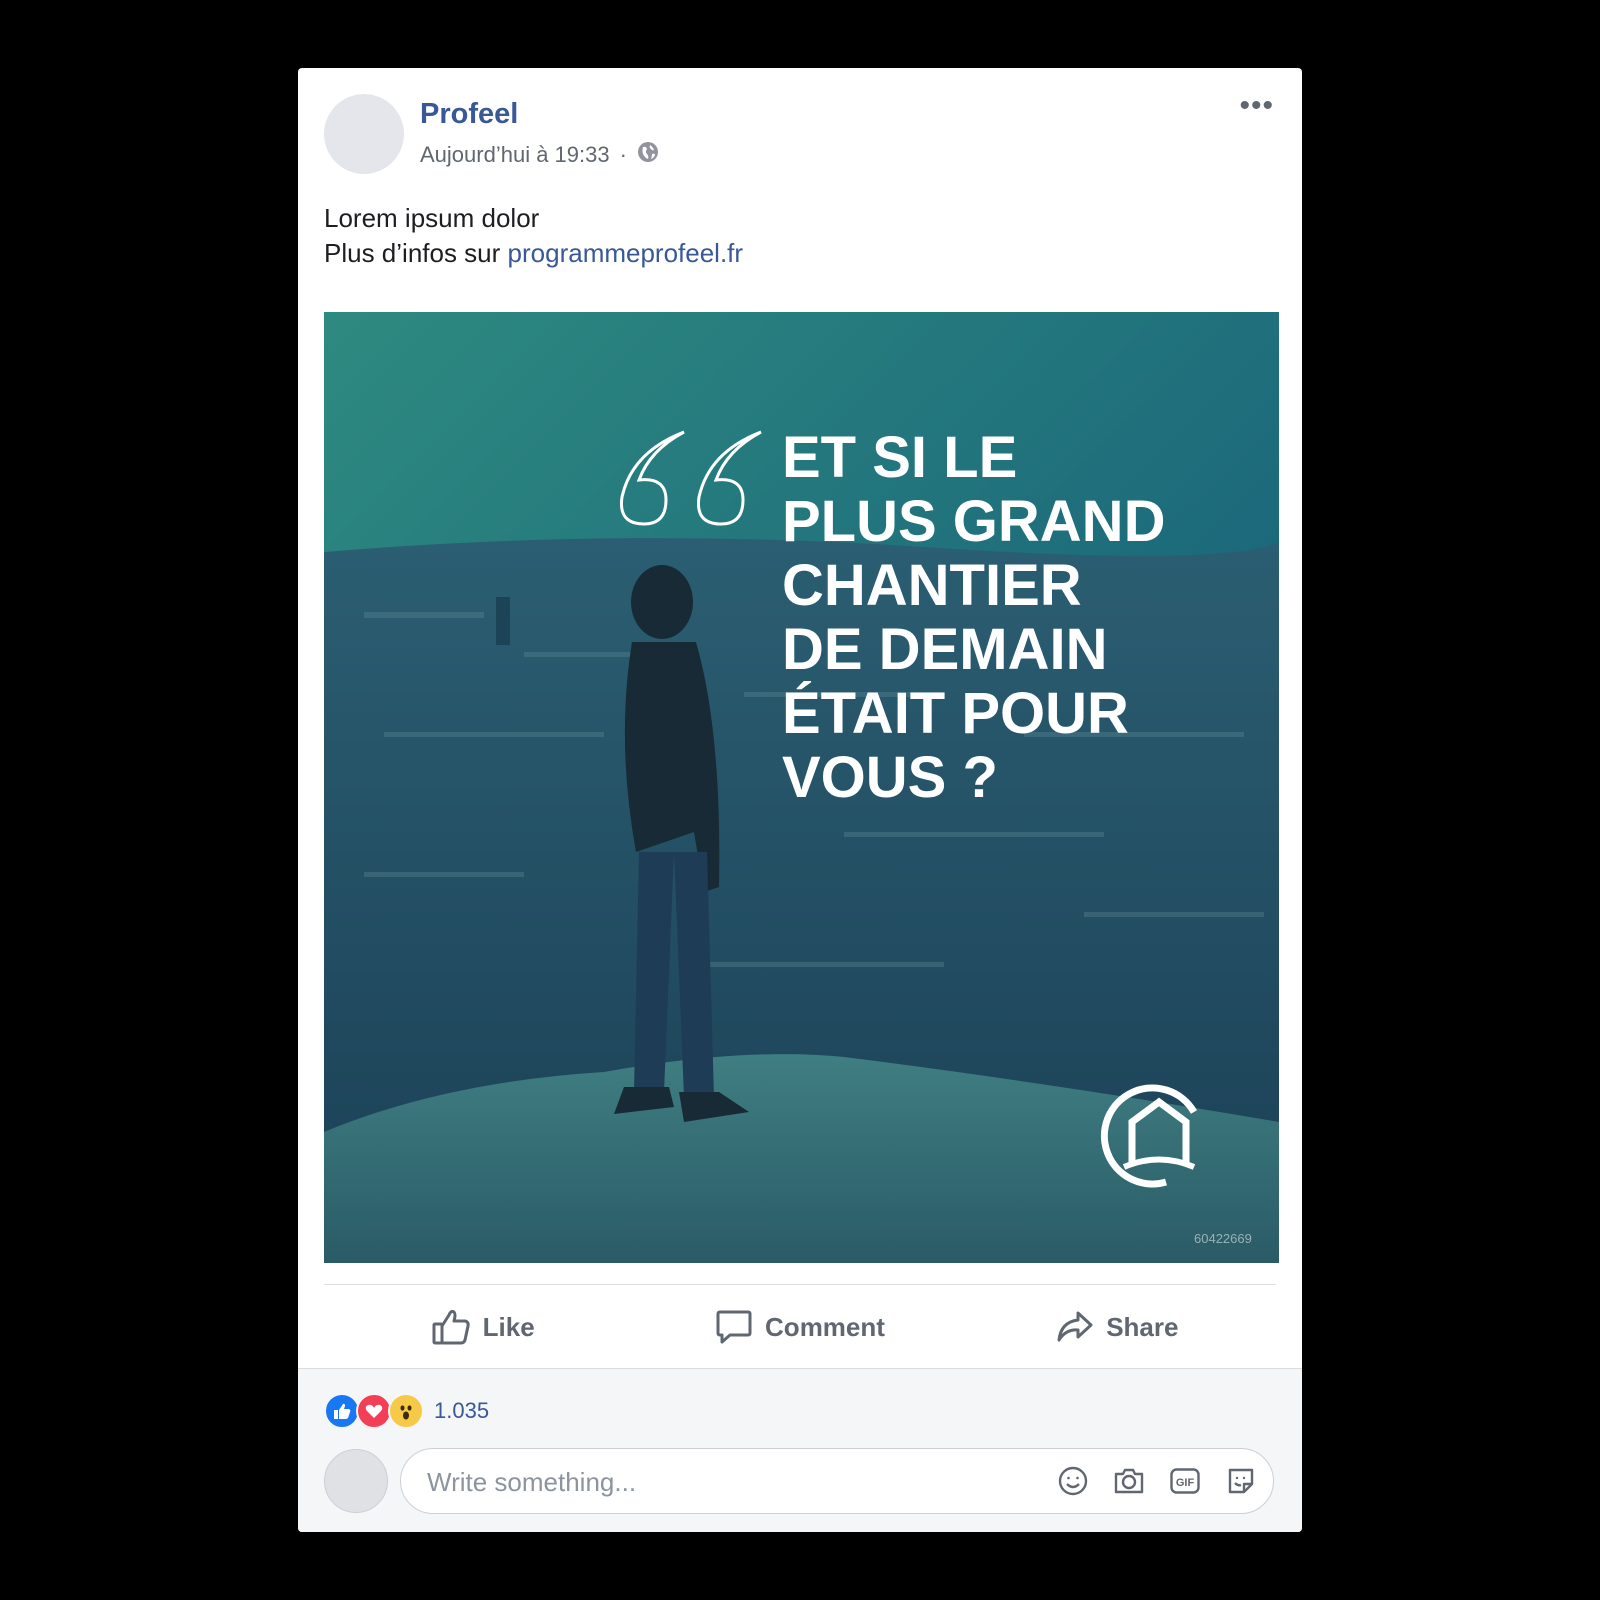 The height and width of the screenshot is (1600, 1600). Describe the element at coordinates (364, 134) in the screenshot. I see `page-avatar` at that location.